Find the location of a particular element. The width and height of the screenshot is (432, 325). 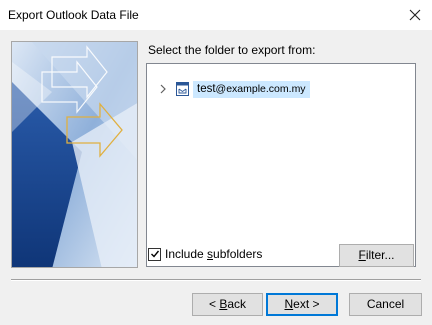

account-domain: @example.com.my is located at coordinates (260, 88).